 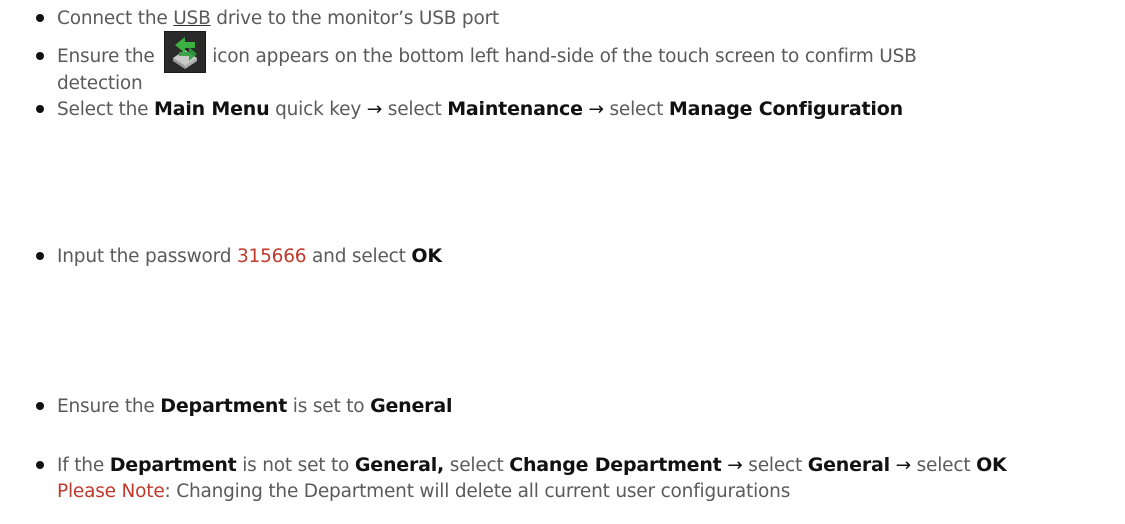 What do you see at coordinates (359, 256) in the screenshot?
I see `text-segment: and select` at bounding box center [359, 256].